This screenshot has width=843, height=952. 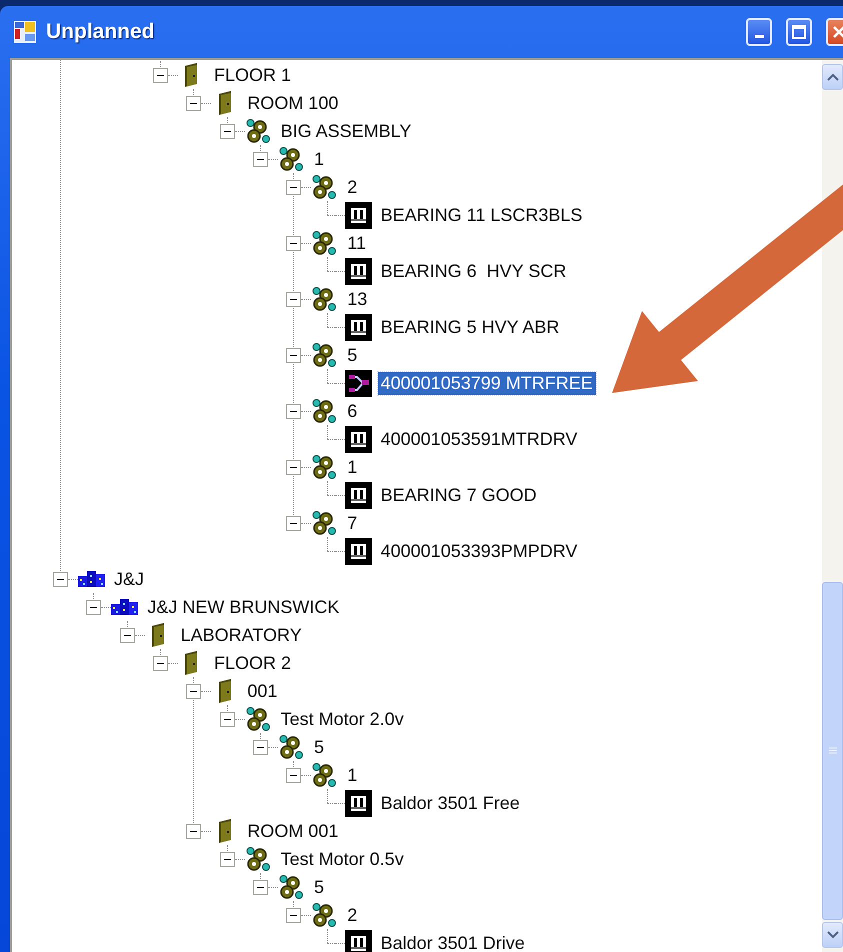 I want to click on tree-node-label: 400001053591MTRDRV, so click(x=479, y=439).